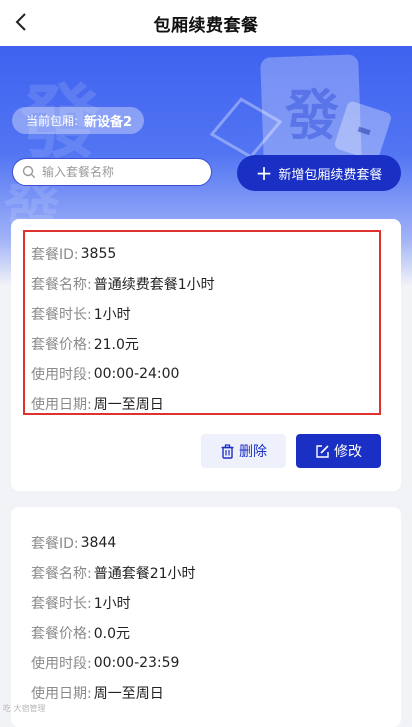  I want to click on search-input, so click(122, 172).